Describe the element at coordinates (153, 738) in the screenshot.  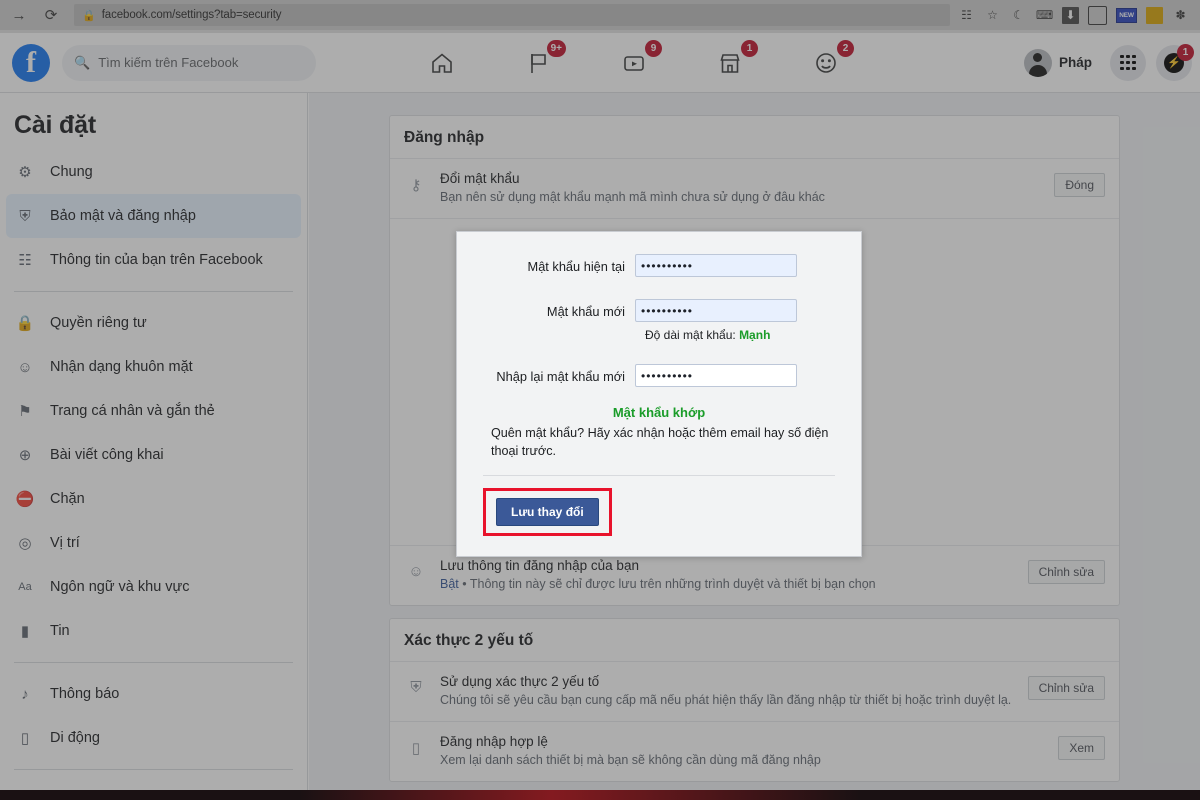
I see `sidebar-item-12: ▯ Di động` at that location.